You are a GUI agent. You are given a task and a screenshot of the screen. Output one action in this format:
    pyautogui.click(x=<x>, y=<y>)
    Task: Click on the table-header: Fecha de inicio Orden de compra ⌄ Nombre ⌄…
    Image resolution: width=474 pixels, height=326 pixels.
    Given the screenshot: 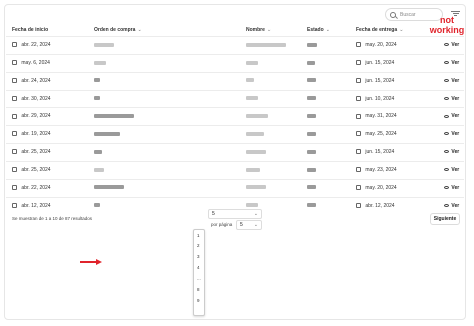 What is the action you would take?
    pyautogui.click(x=236, y=31)
    